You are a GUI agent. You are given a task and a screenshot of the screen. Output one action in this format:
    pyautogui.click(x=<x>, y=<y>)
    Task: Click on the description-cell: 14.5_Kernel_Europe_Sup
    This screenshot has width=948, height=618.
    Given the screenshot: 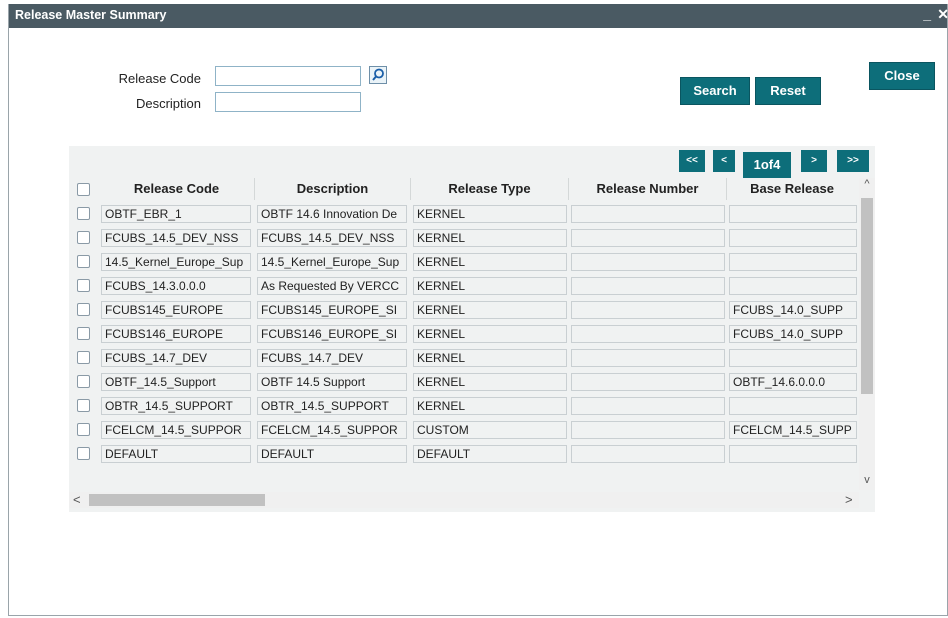 What is the action you would take?
    pyautogui.click(x=332, y=262)
    